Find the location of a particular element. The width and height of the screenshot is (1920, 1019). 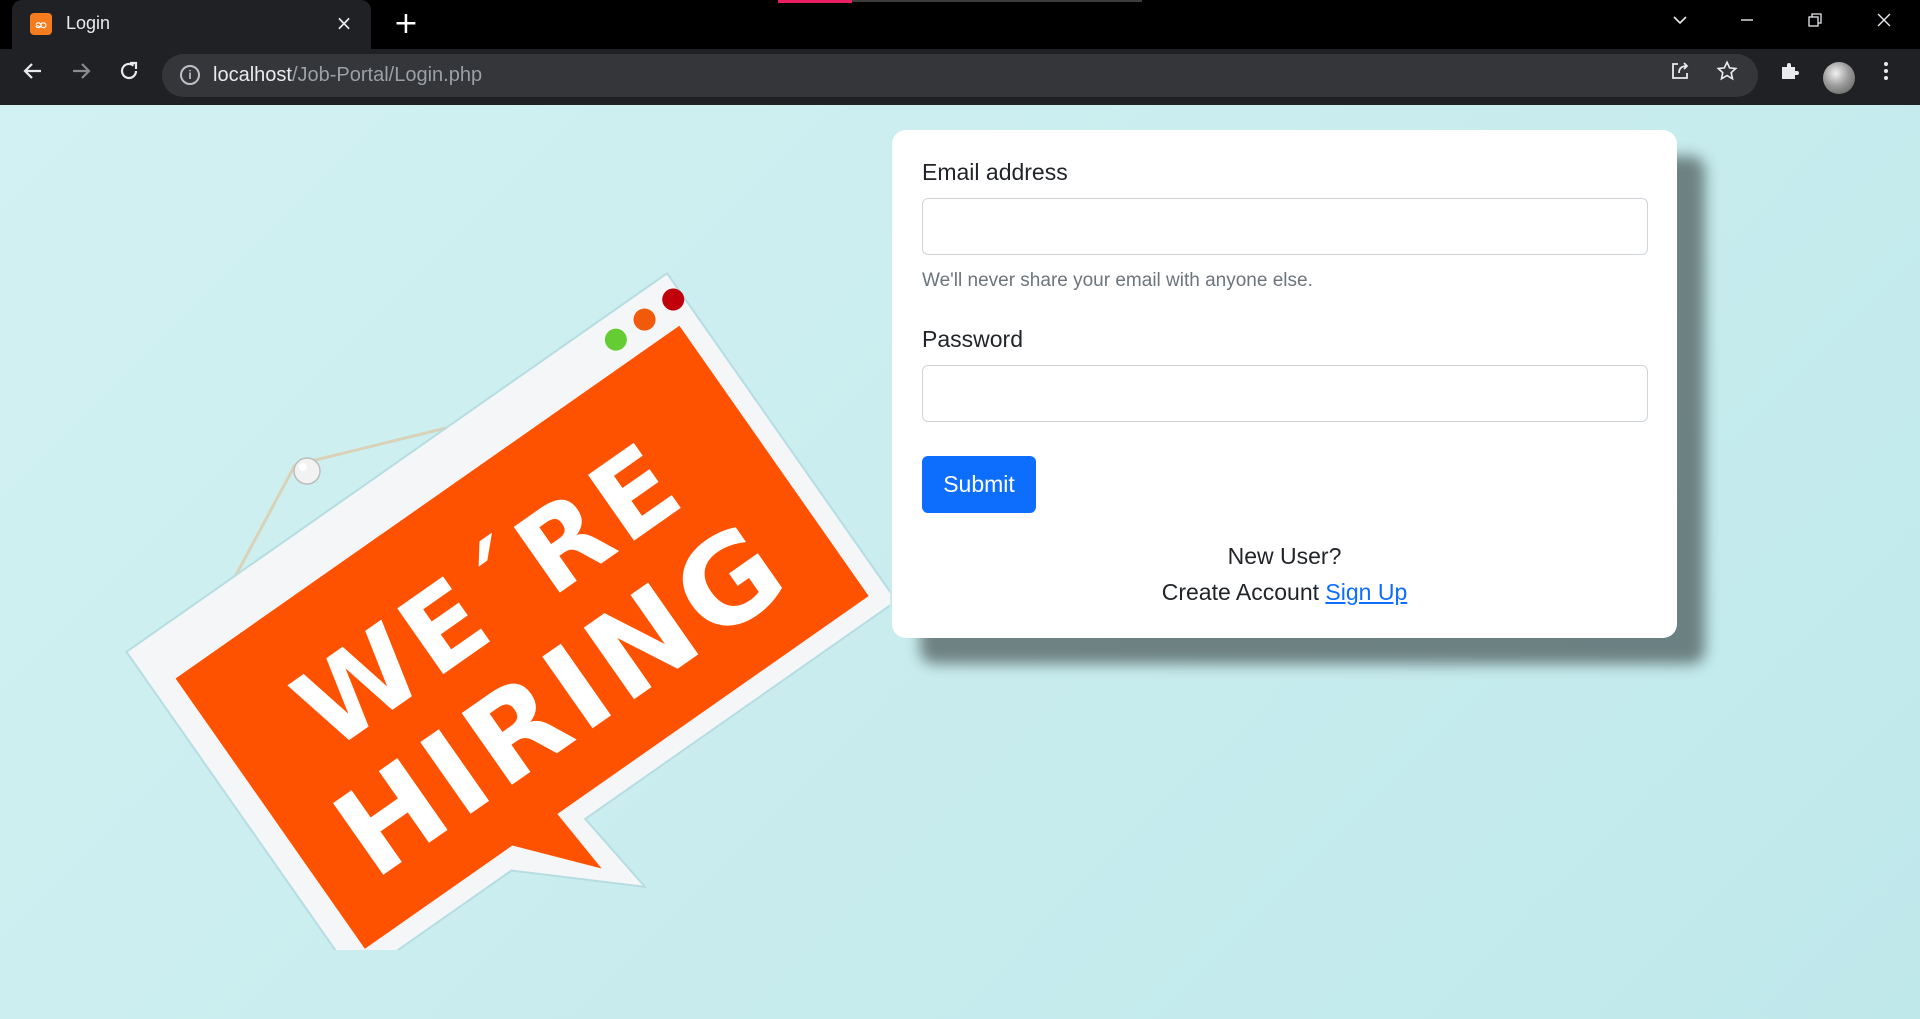

tab-strip: ဆ Login × + is located at coordinates (960, 24).